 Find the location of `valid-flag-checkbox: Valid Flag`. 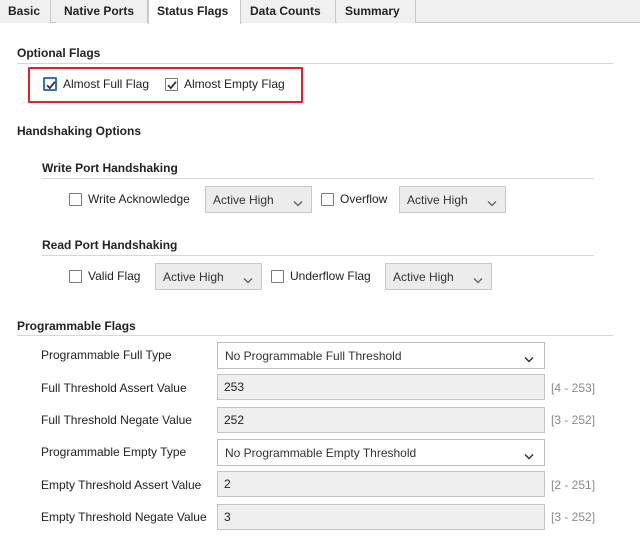

valid-flag-checkbox: Valid Flag is located at coordinates (104, 276).